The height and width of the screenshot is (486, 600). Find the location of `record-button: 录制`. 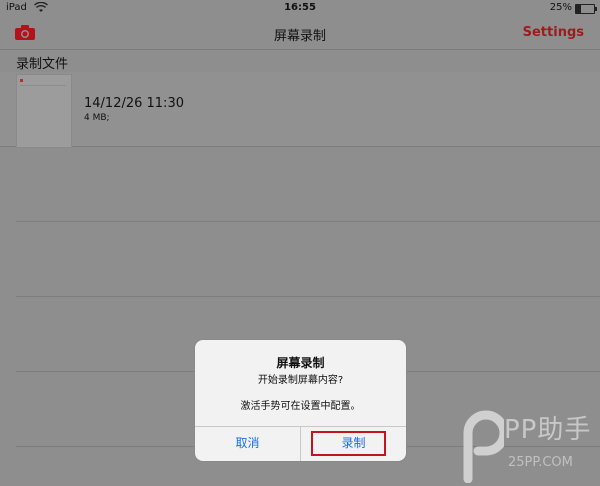

record-button: 录制 is located at coordinates (353, 443).